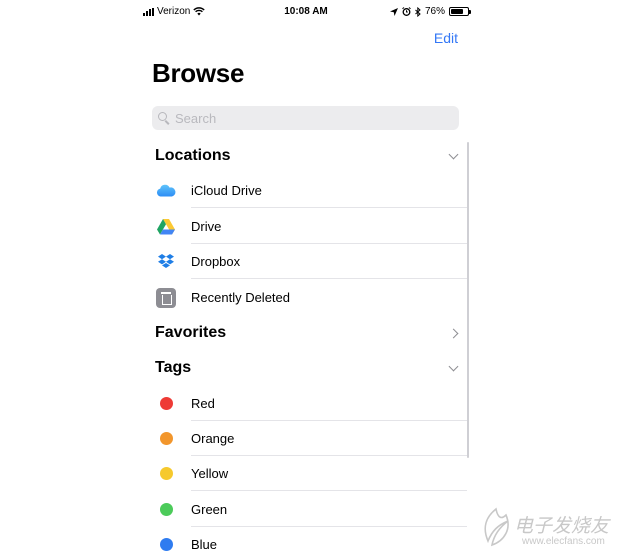  Describe the element at coordinates (311, 541) in the screenshot. I see `tag-item-blue: Blue` at that location.